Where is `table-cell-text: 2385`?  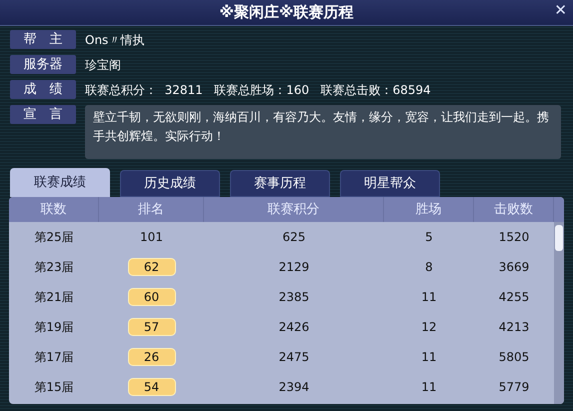 table-cell-text: 2385 is located at coordinates (294, 297).